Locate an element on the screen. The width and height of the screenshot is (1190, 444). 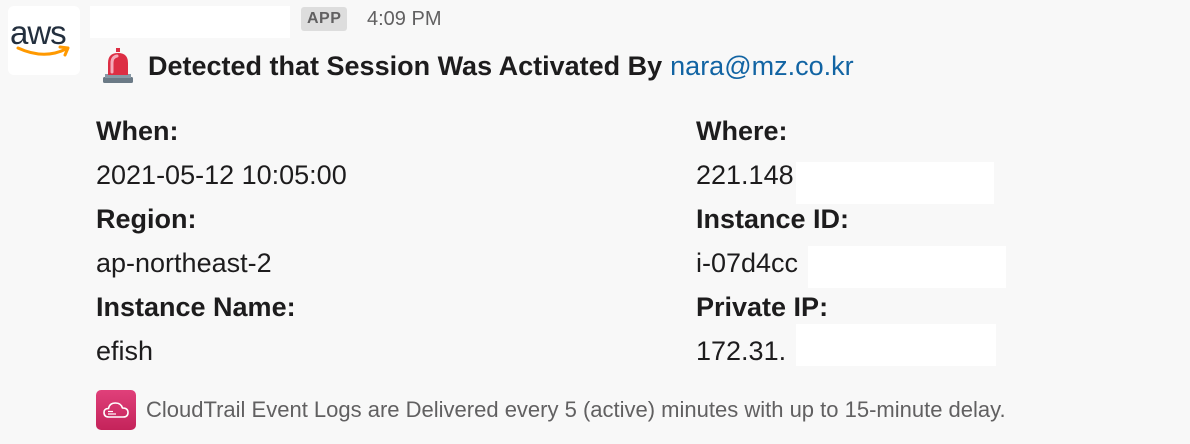
private-ip-redaction is located at coordinates (896, 345).